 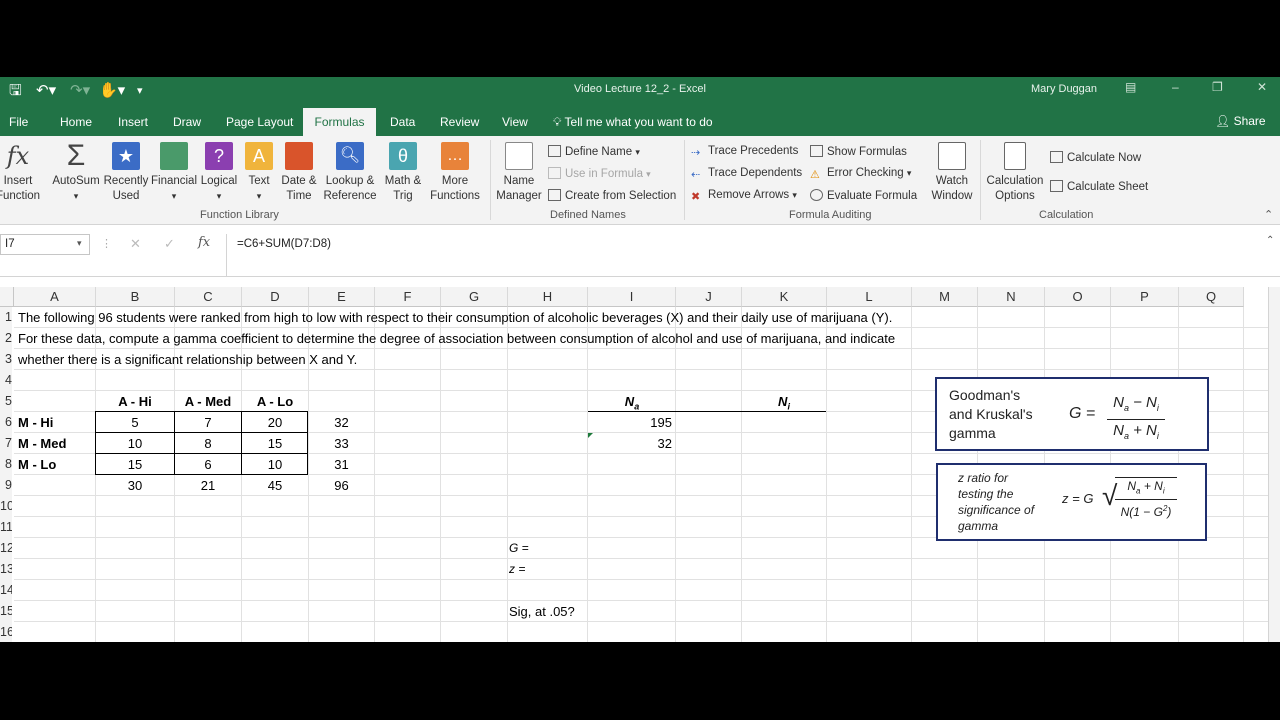 I want to click on select-all-corner, so click(x=7, y=297).